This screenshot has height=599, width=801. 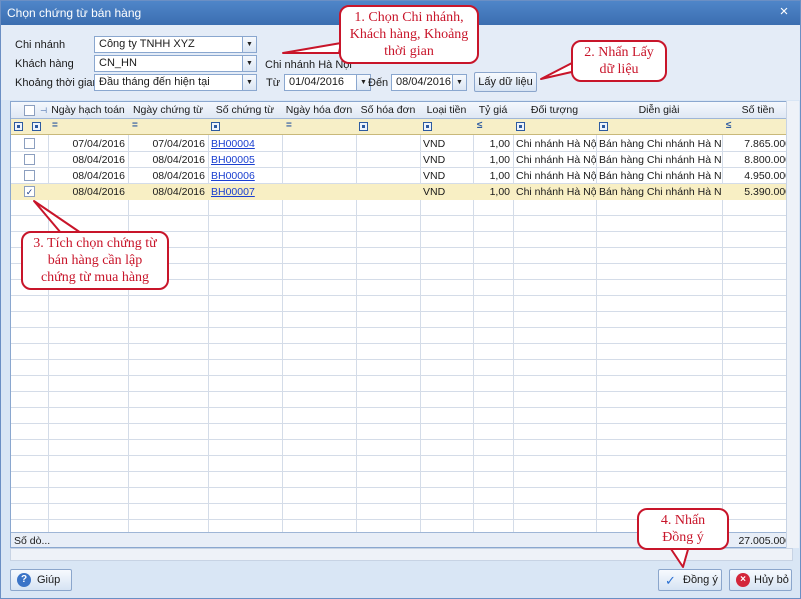 What do you see at coordinates (41, 580) in the screenshot?
I see `help-button: ? Giúp` at bounding box center [41, 580].